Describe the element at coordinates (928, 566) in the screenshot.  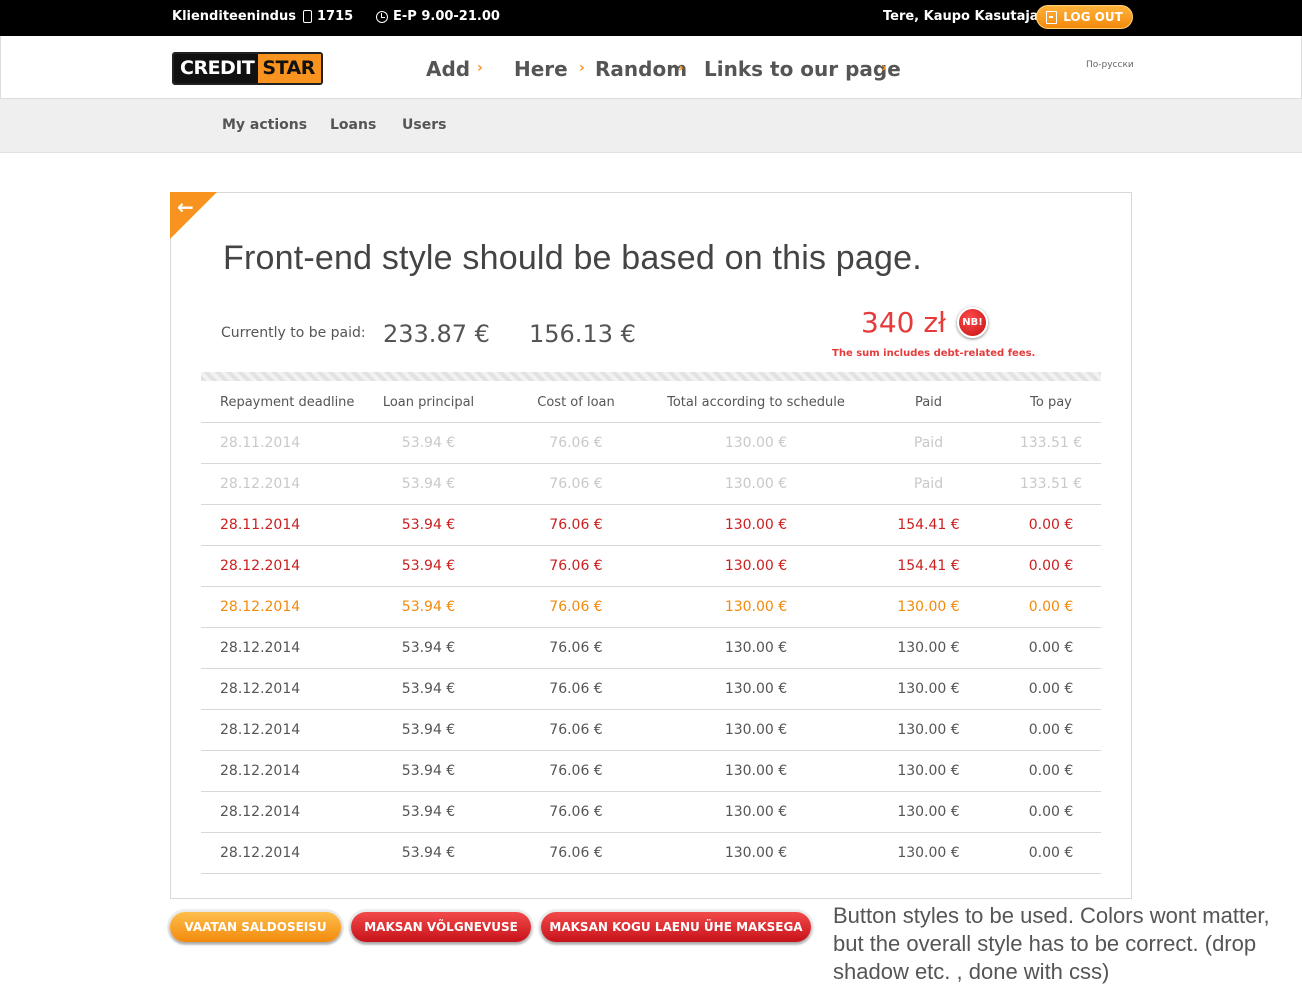
I see `cell-paid: 154.41 €` at that location.